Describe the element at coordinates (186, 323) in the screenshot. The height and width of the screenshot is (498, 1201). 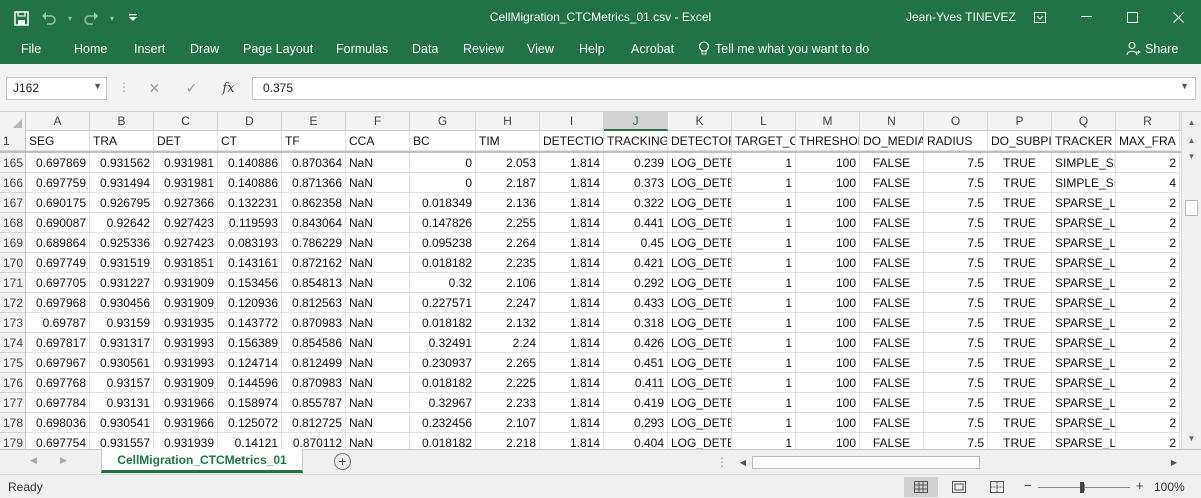
I see `cell: 0.931935` at that location.